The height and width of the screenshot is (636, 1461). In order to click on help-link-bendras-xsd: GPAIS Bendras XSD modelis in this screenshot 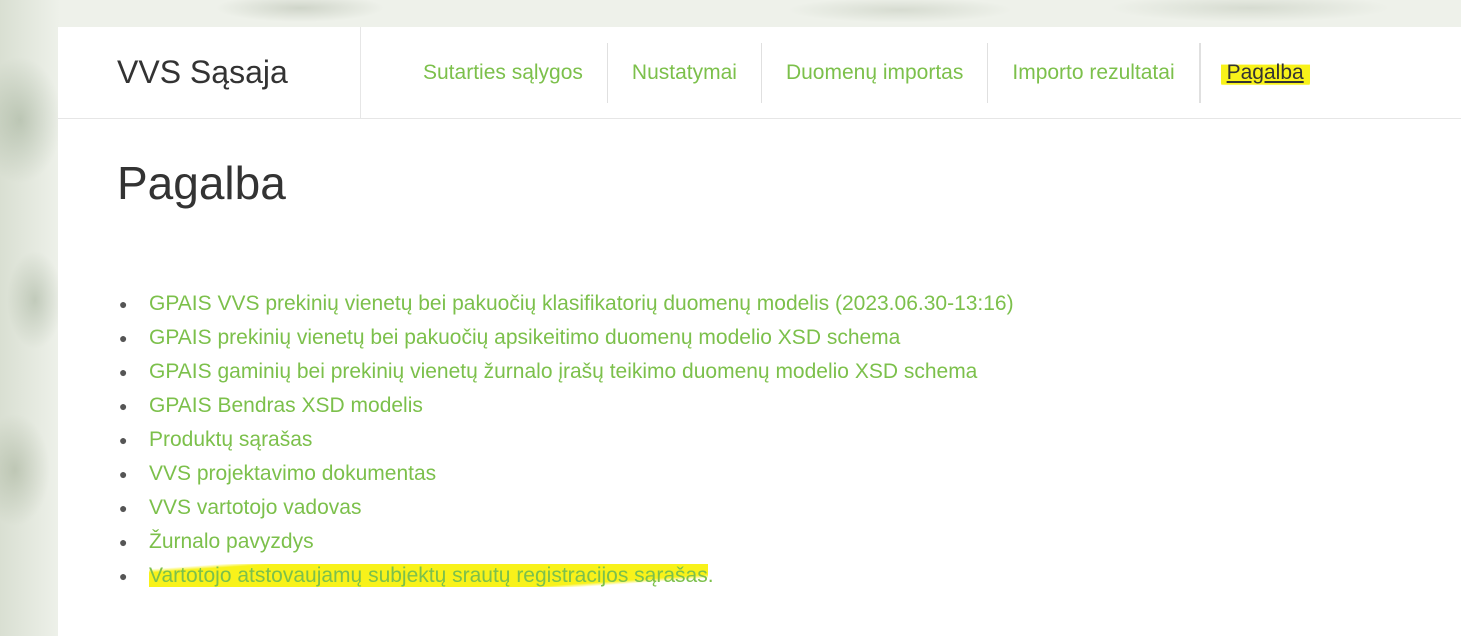, I will do `click(286, 405)`.